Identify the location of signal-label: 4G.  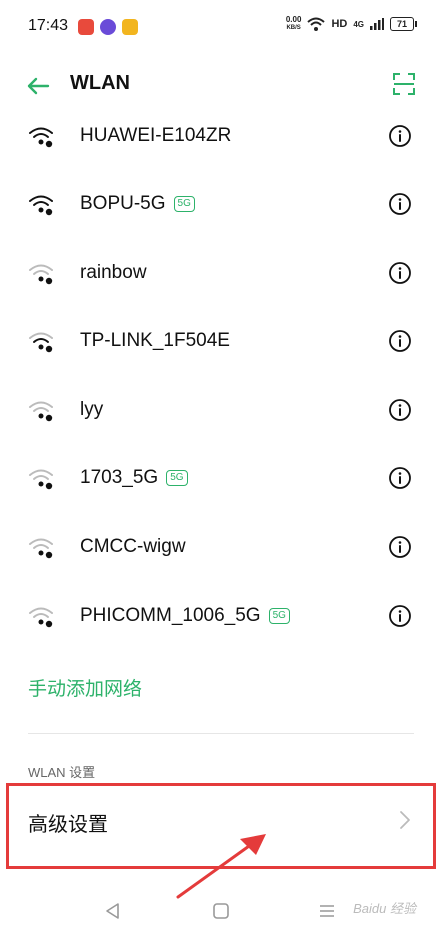
(358, 24).